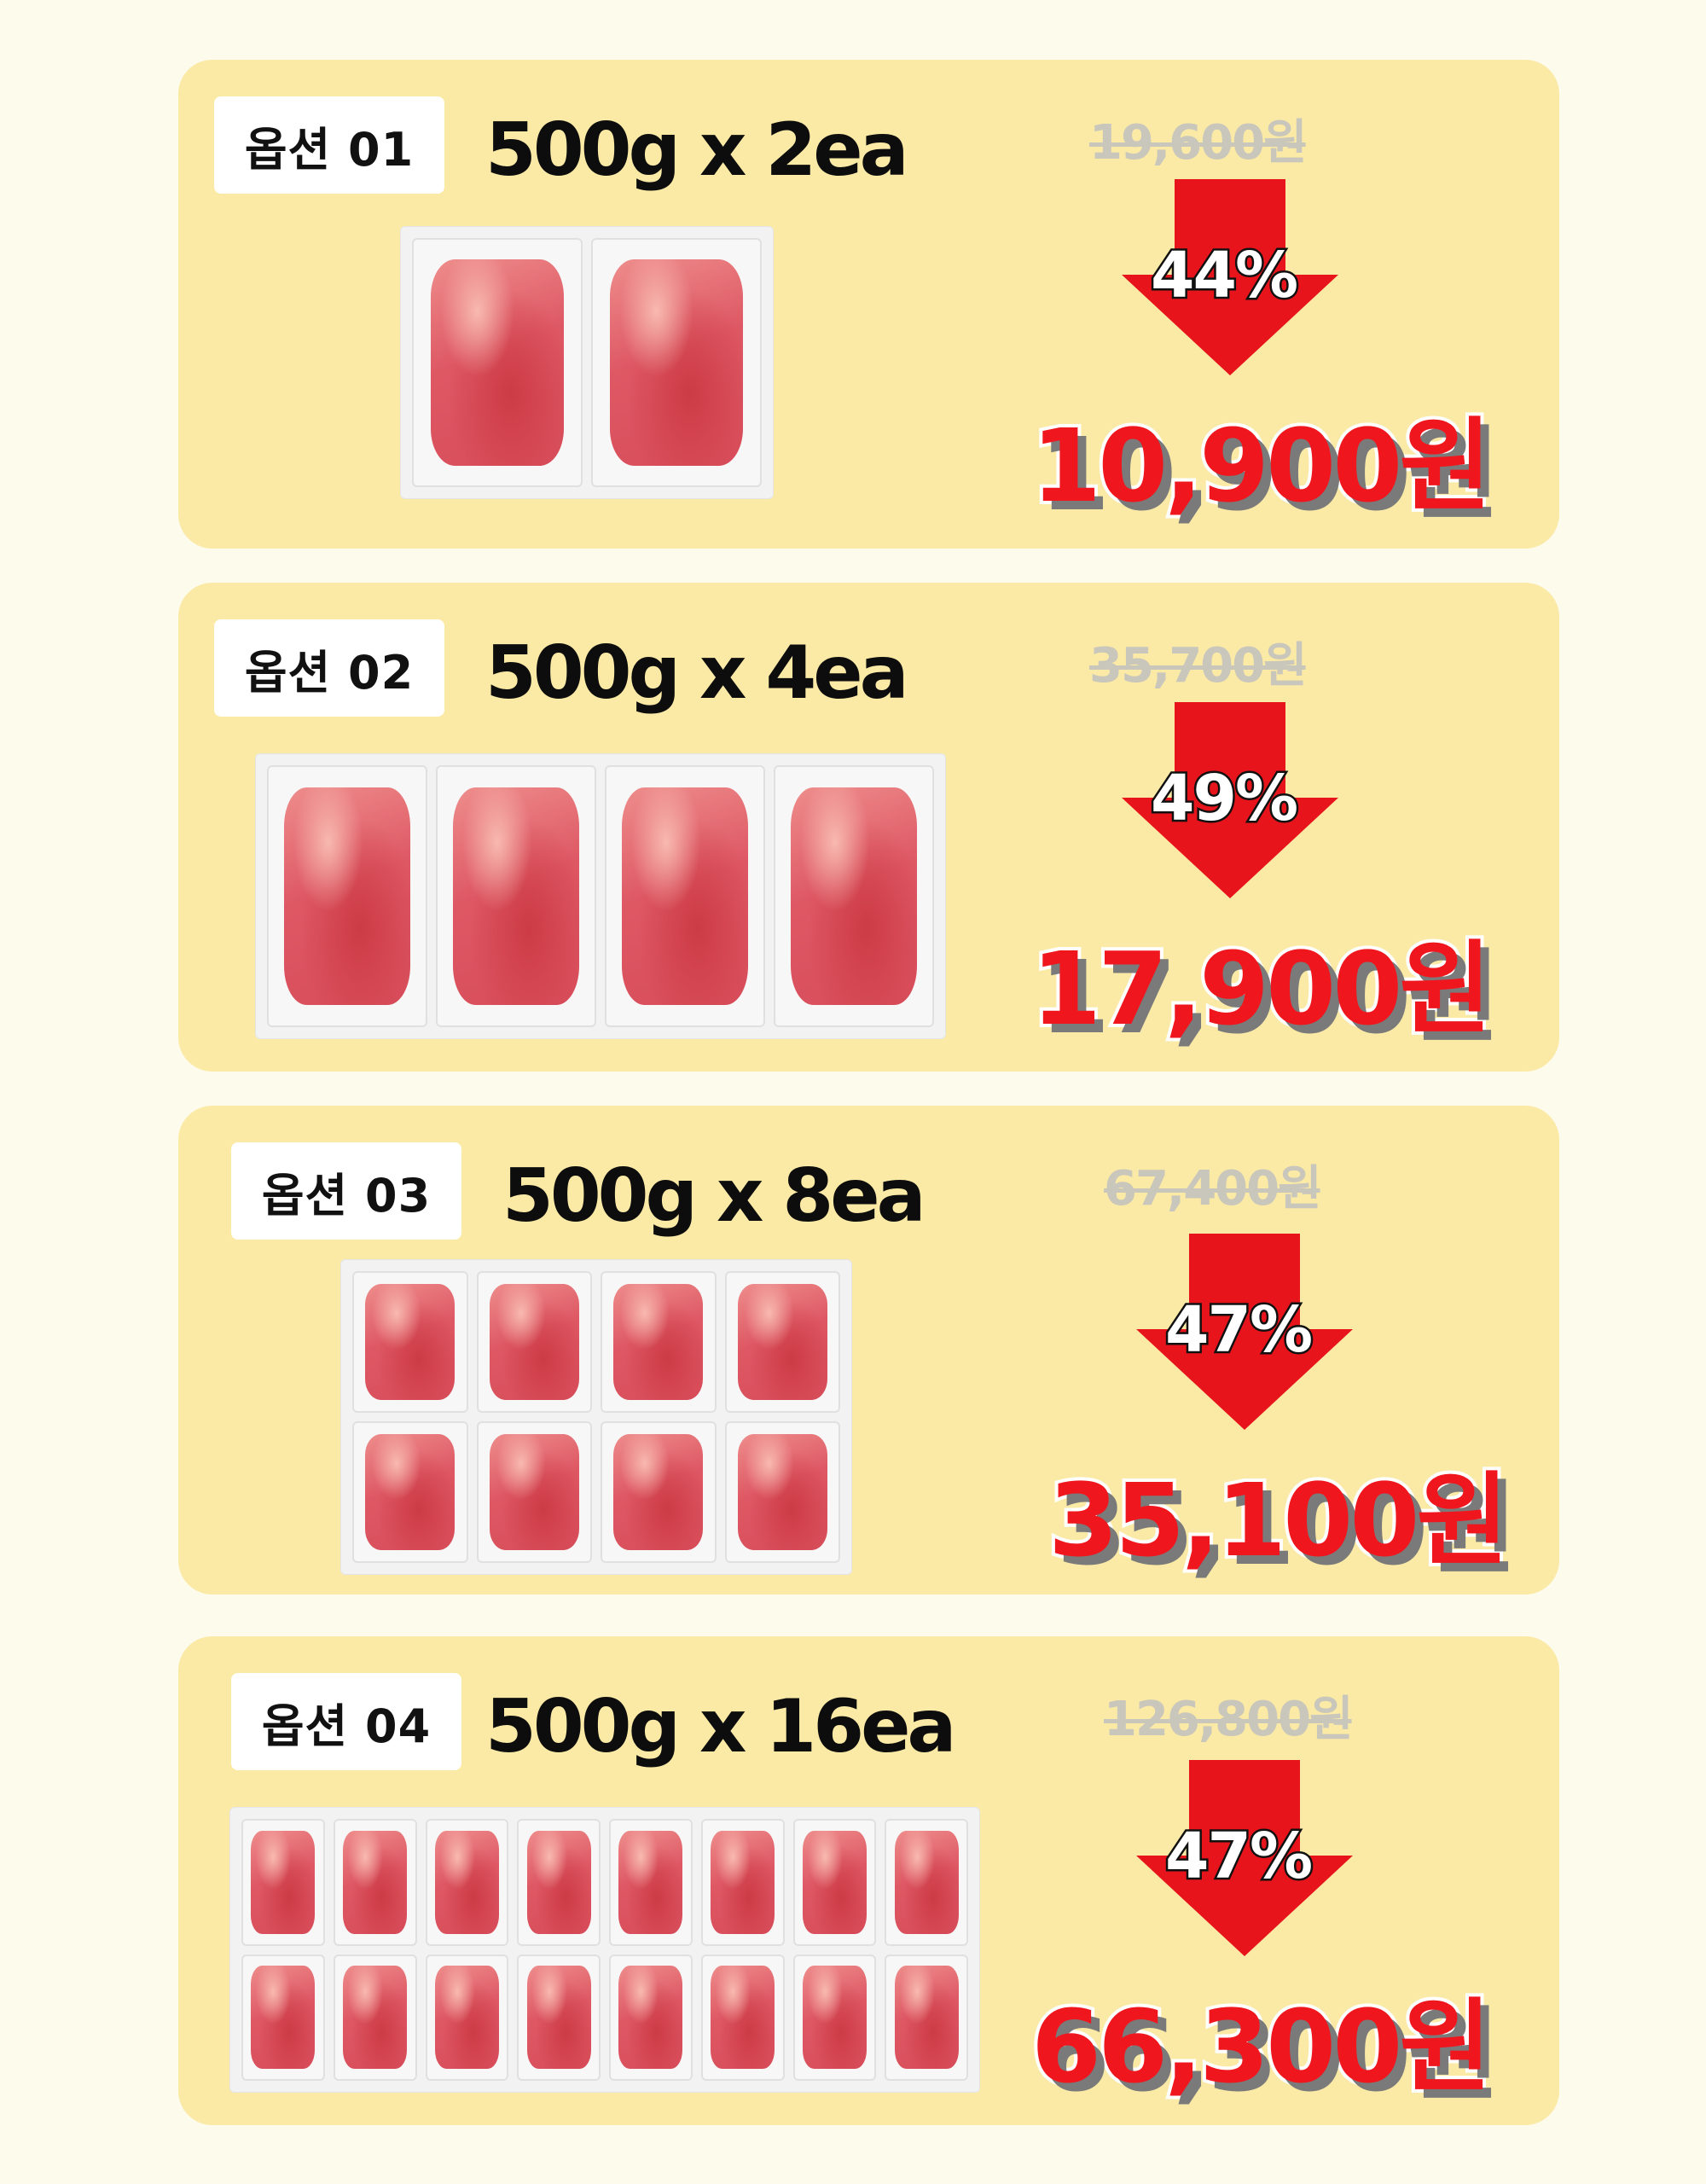  What do you see at coordinates (1224, 799) in the screenshot?
I see `discount-percent: 49%` at bounding box center [1224, 799].